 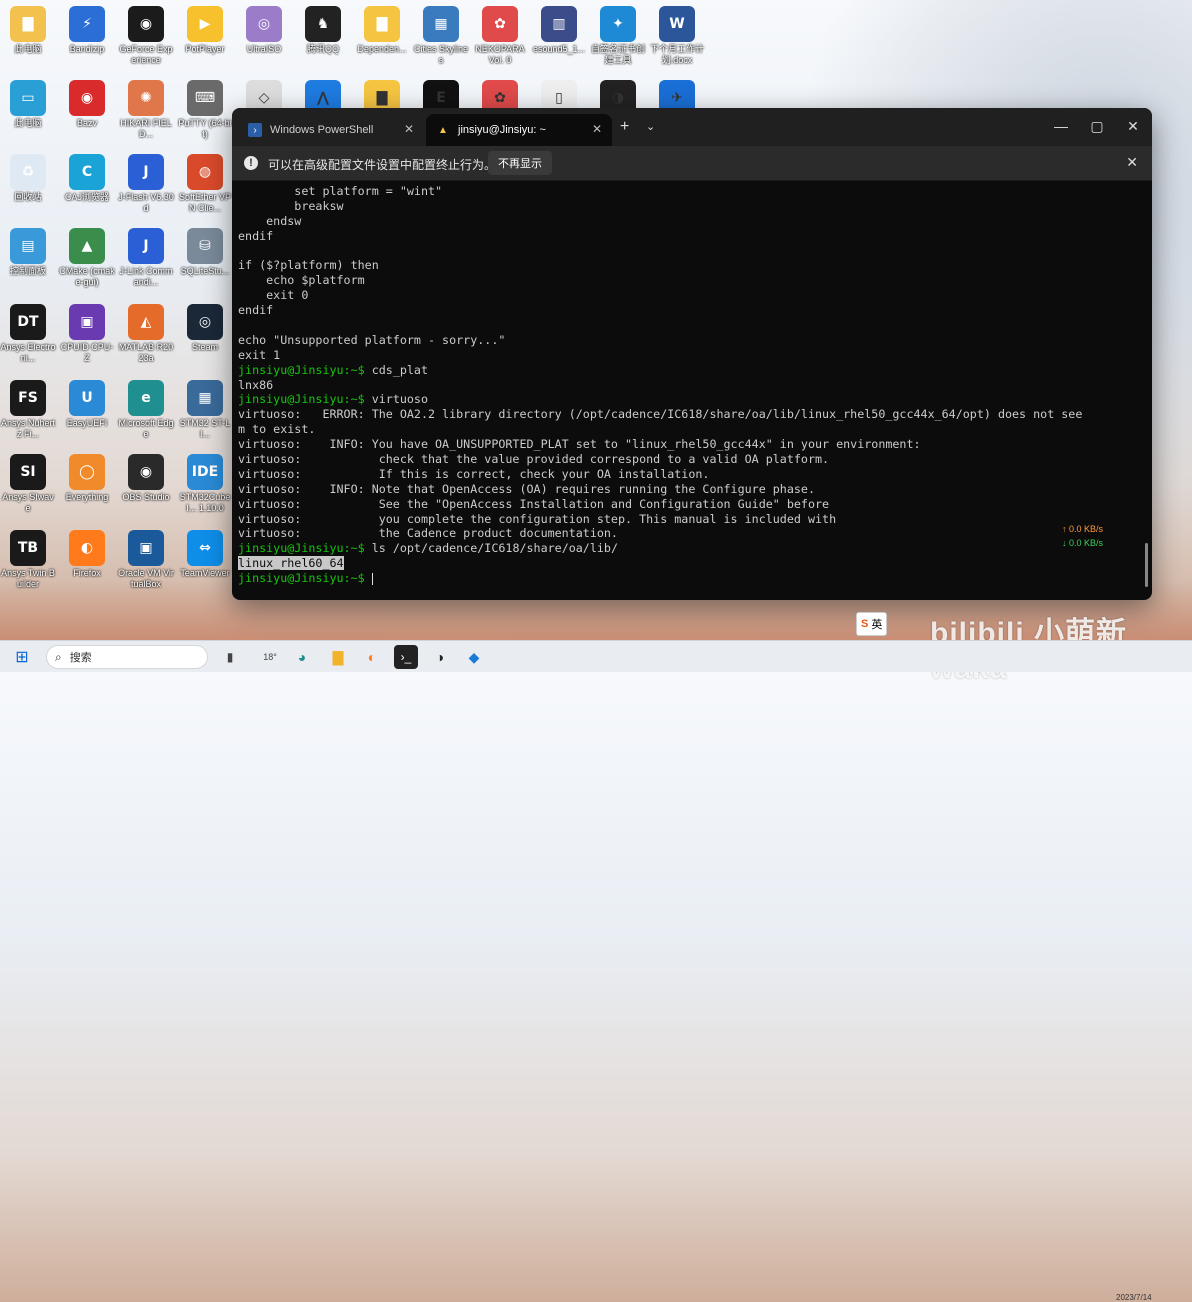 I want to click on desktop-icon: IDE STM32CubeI... 1.10.0, so click(x=205, y=484).